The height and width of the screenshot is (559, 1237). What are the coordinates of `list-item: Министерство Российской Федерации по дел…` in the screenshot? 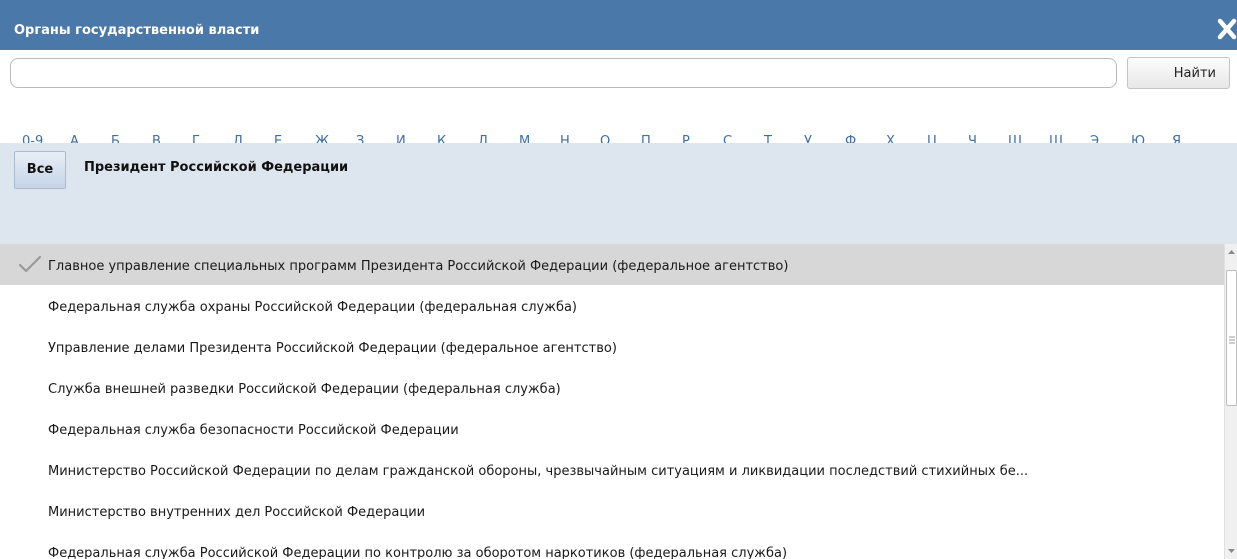 It's located at (612, 469).